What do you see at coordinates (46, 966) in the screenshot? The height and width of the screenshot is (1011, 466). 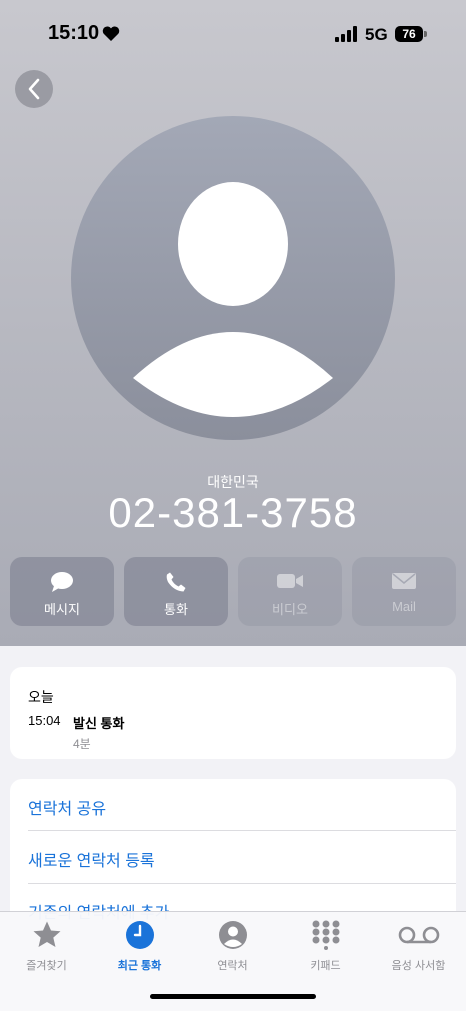 I see `tab-favorites-label: 즐겨찾기` at bounding box center [46, 966].